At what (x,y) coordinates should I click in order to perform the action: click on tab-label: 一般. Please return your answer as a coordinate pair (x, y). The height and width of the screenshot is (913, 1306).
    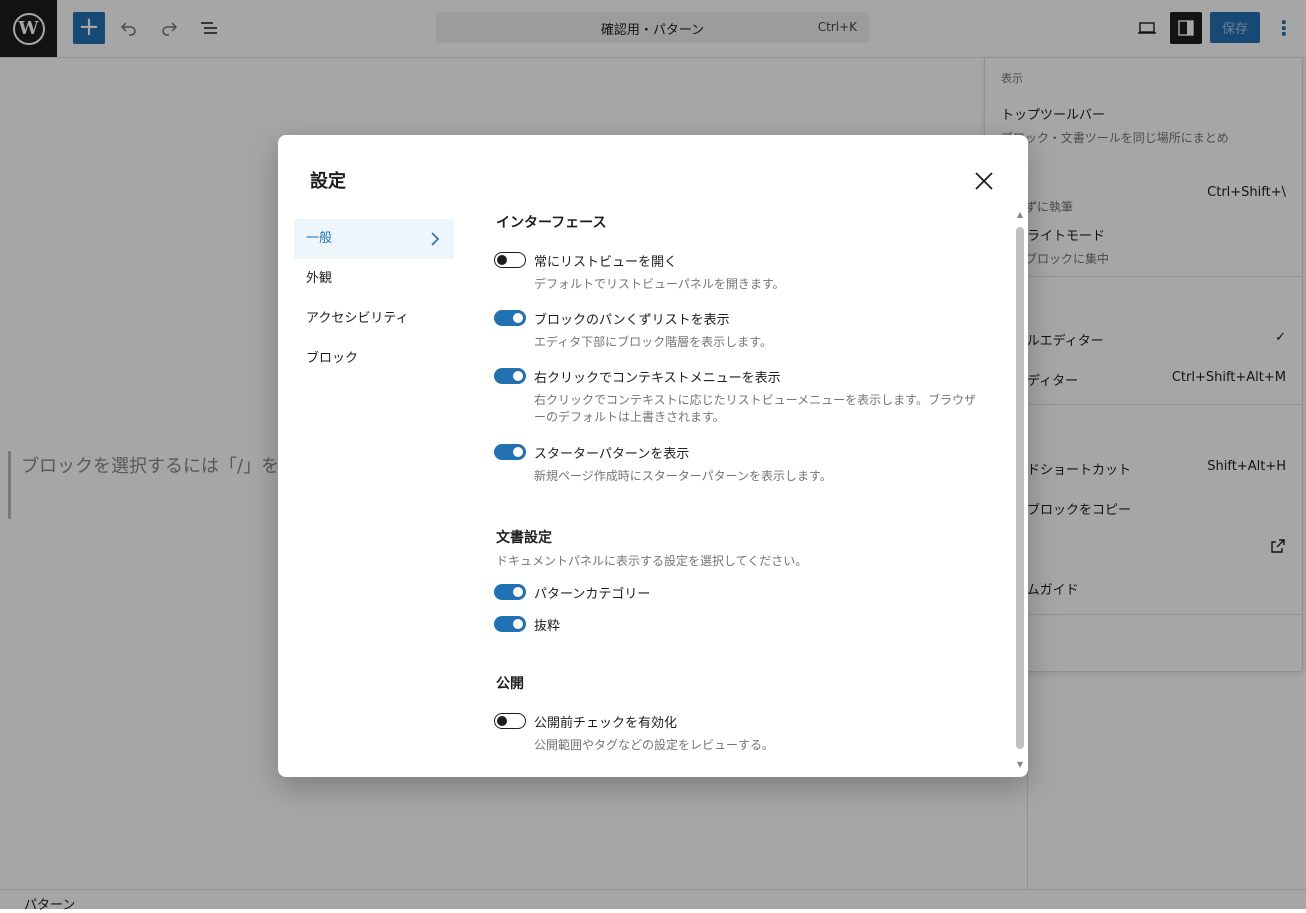
    Looking at the image, I should click on (319, 238).